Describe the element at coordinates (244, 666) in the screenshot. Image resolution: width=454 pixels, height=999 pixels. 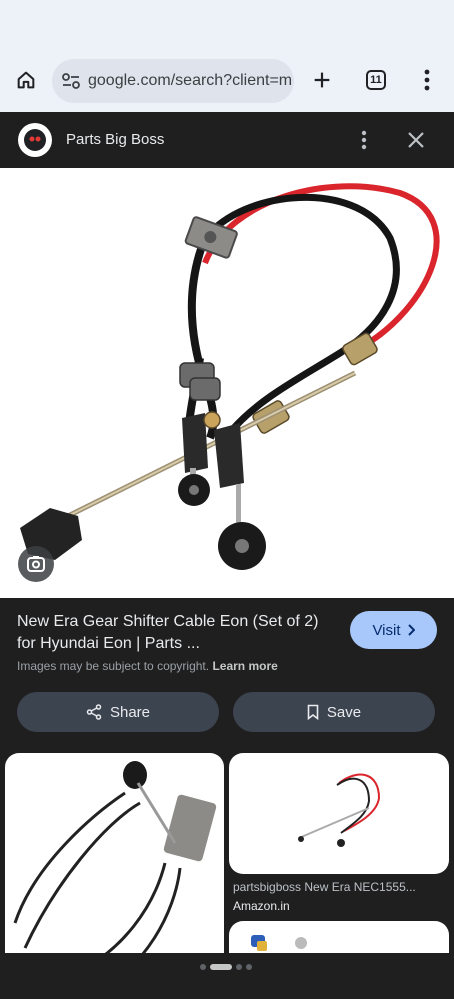
I see `learn-more-link: Learn more` at that location.